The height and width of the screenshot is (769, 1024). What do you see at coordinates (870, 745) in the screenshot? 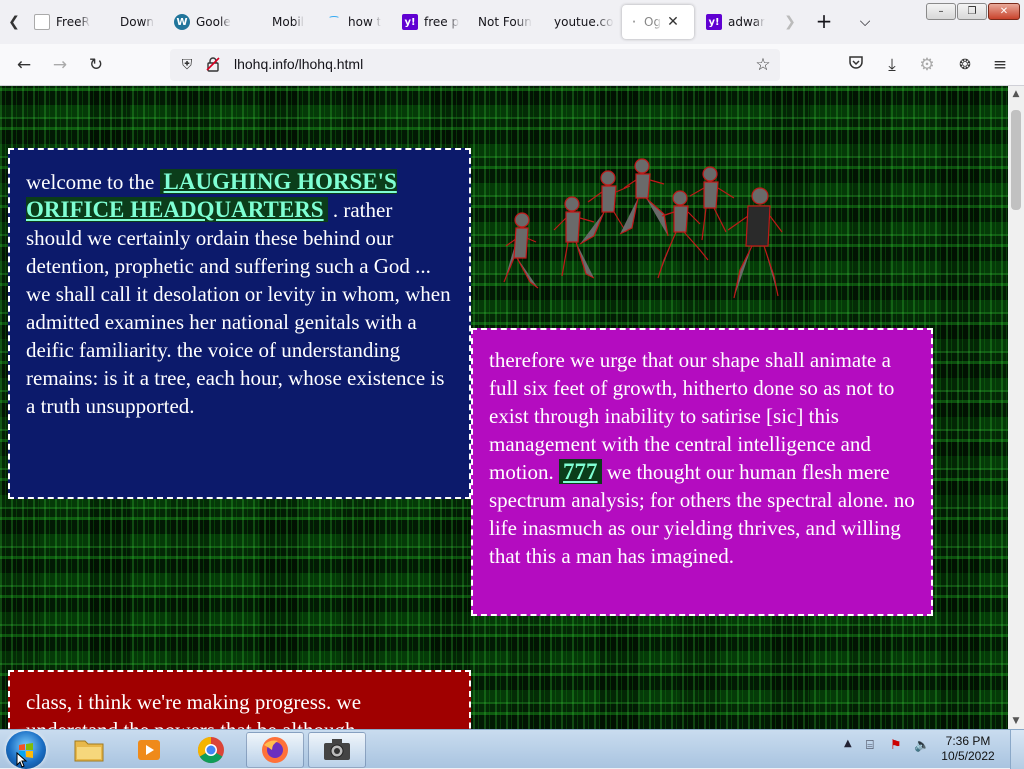
I see `network-icon: ⌸` at bounding box center [870, 745].